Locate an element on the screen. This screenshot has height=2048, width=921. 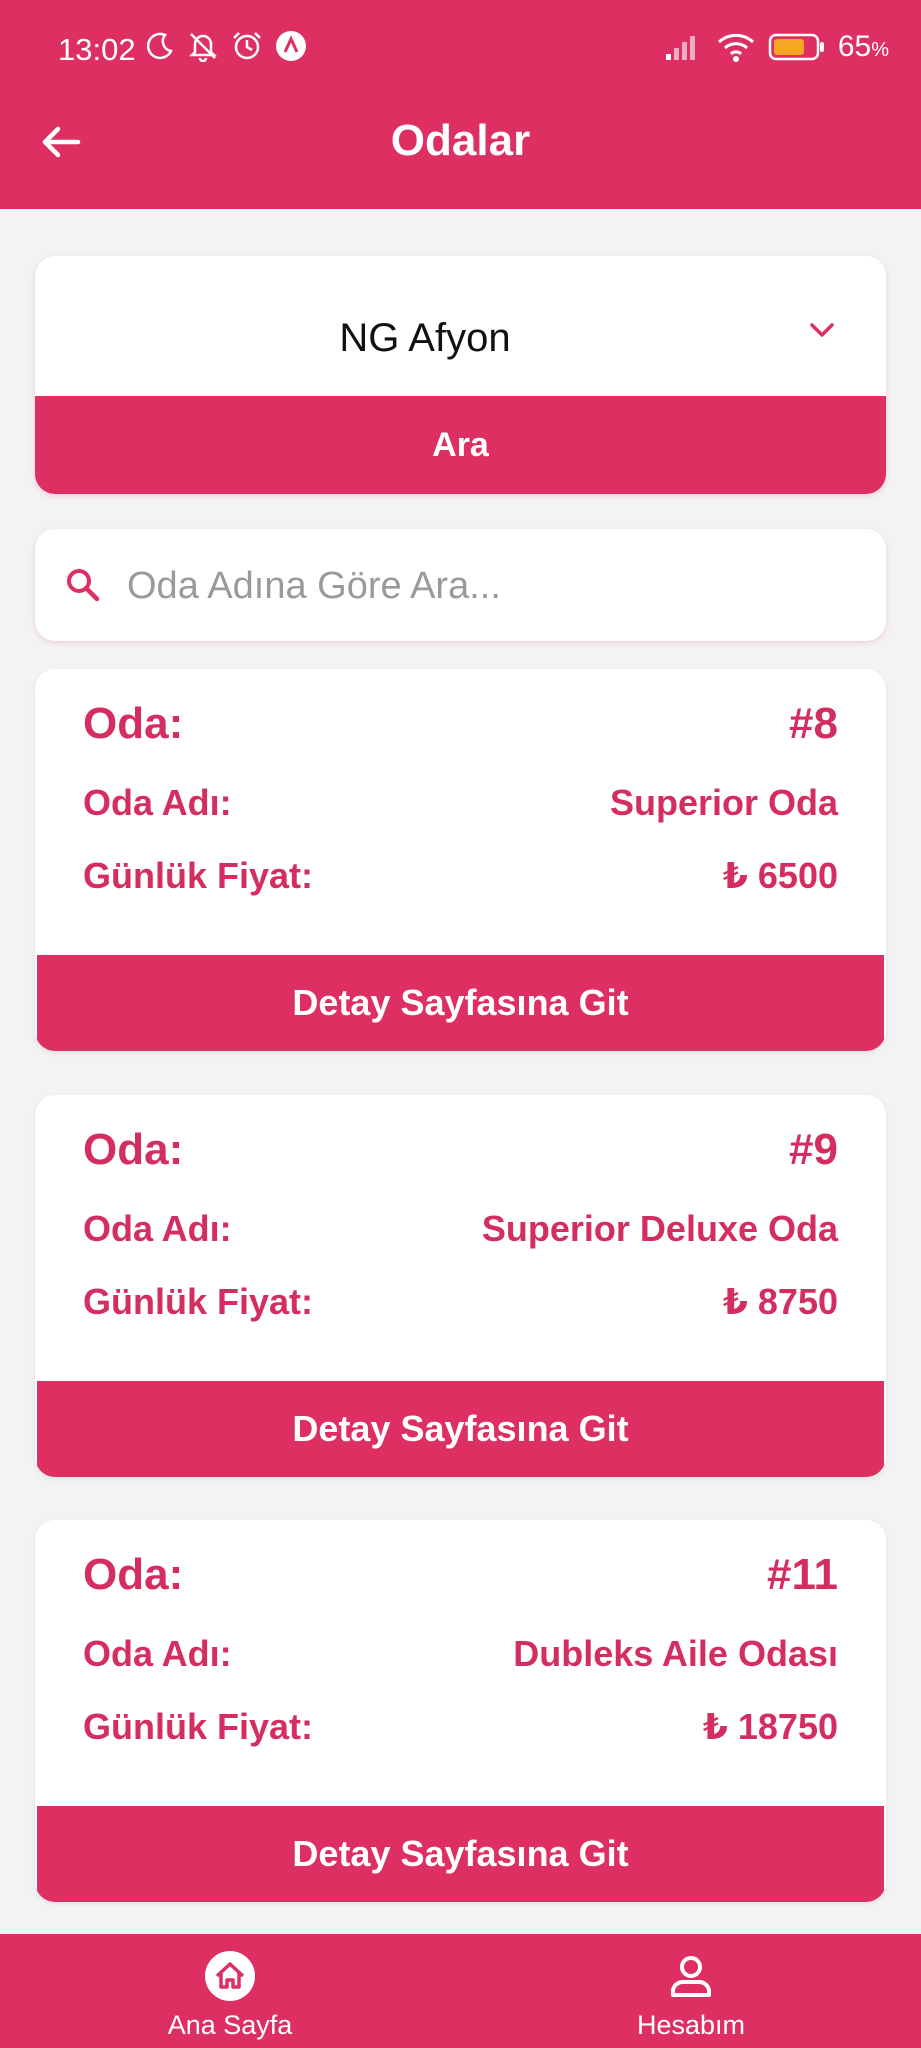
room-name: Superior Deluxe Oda is located at coordinates (659, 1228).